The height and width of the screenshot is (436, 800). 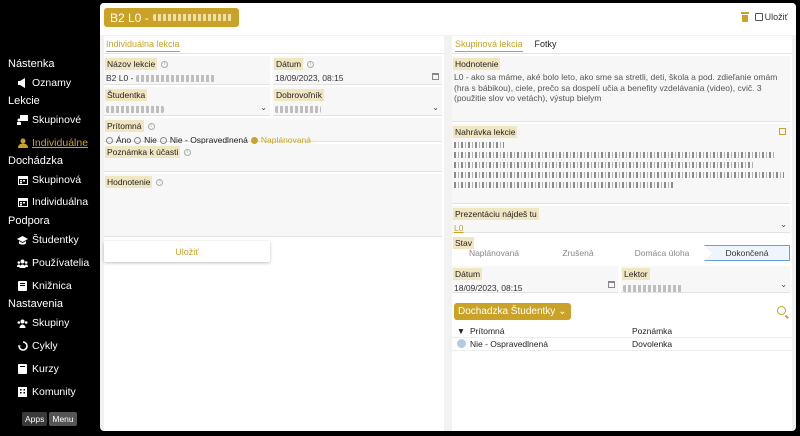 What do you see at coordinates (187, 101) in the screenshot?
I see `studentka-select: Študentka ⌄` at bounding box center [187, 101].